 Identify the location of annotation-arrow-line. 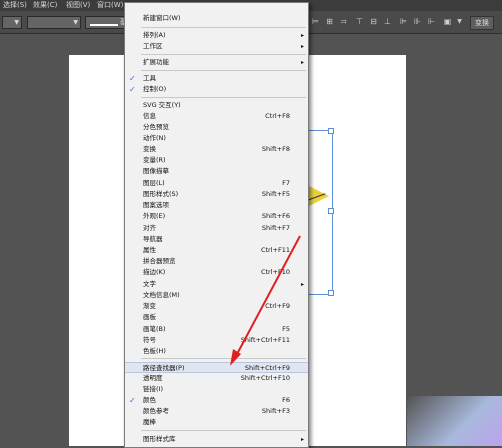
(268, 296).